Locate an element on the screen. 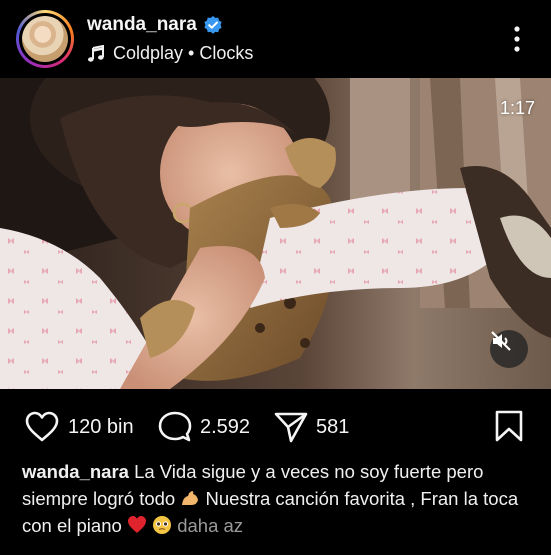 The image size is (551, 555). bookmark-icon is located at coordinates (509, 426).